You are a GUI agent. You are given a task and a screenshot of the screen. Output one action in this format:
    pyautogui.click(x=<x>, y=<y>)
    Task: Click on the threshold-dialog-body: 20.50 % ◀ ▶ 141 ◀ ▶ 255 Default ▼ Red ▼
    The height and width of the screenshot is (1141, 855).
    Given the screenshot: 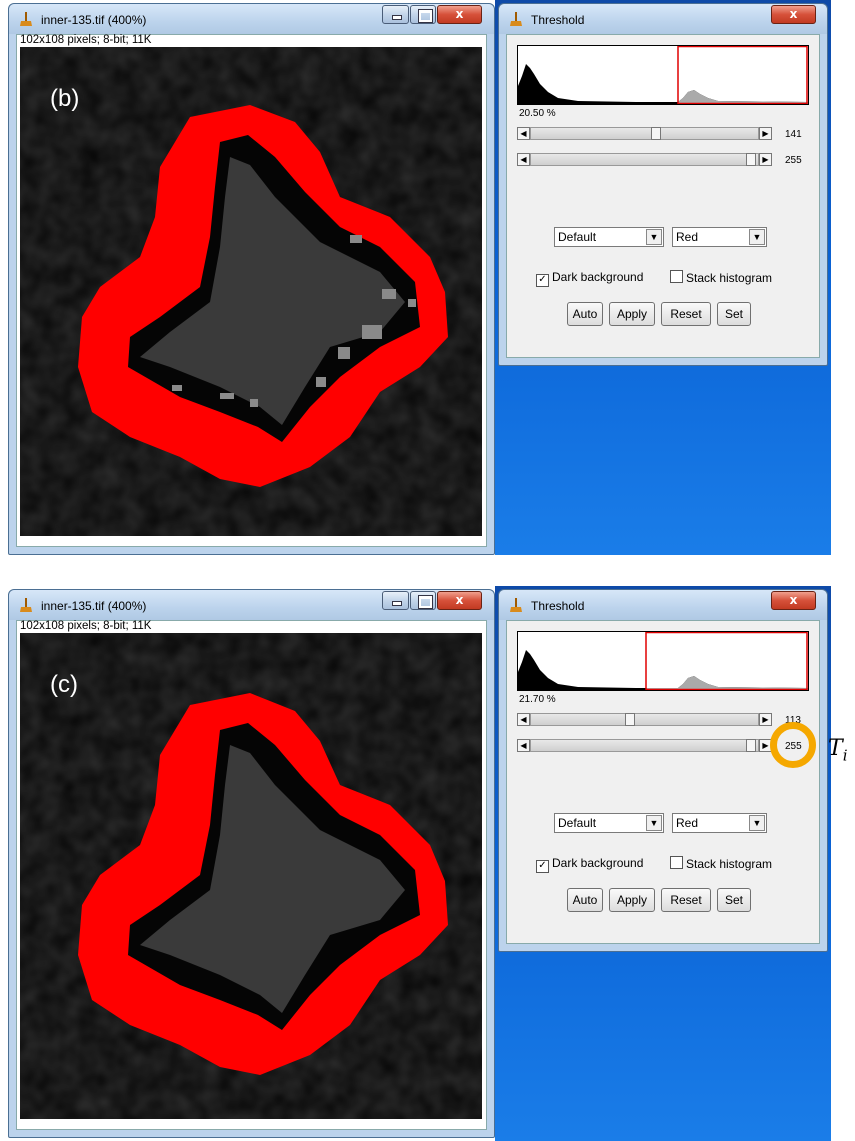 What is the action you would take?
    pyautogui.click(x=663, y=196)
    